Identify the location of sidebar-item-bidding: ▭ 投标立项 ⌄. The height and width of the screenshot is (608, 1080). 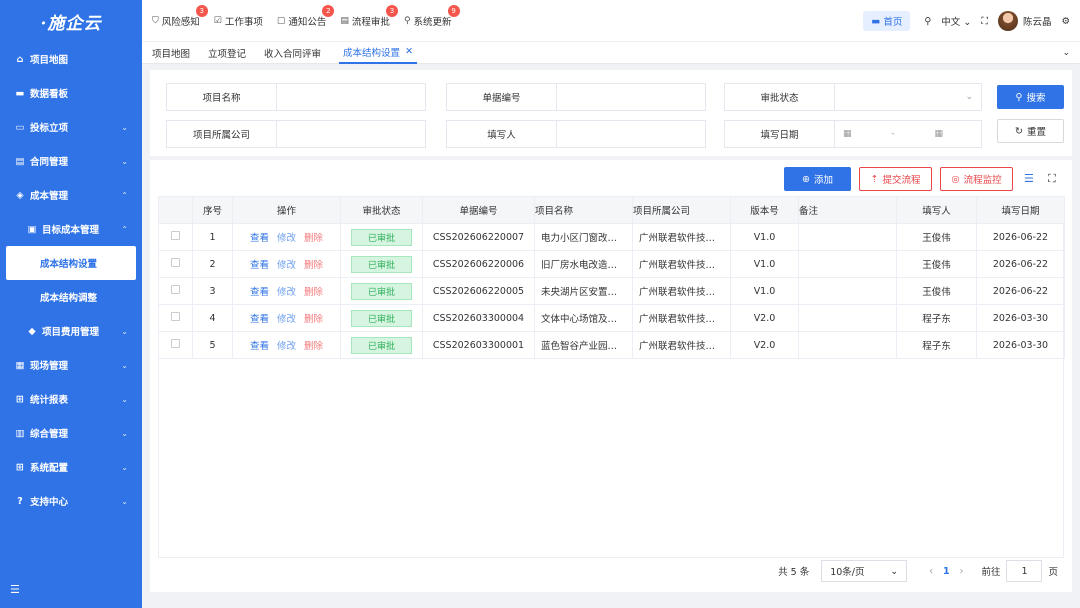
(71, 127).